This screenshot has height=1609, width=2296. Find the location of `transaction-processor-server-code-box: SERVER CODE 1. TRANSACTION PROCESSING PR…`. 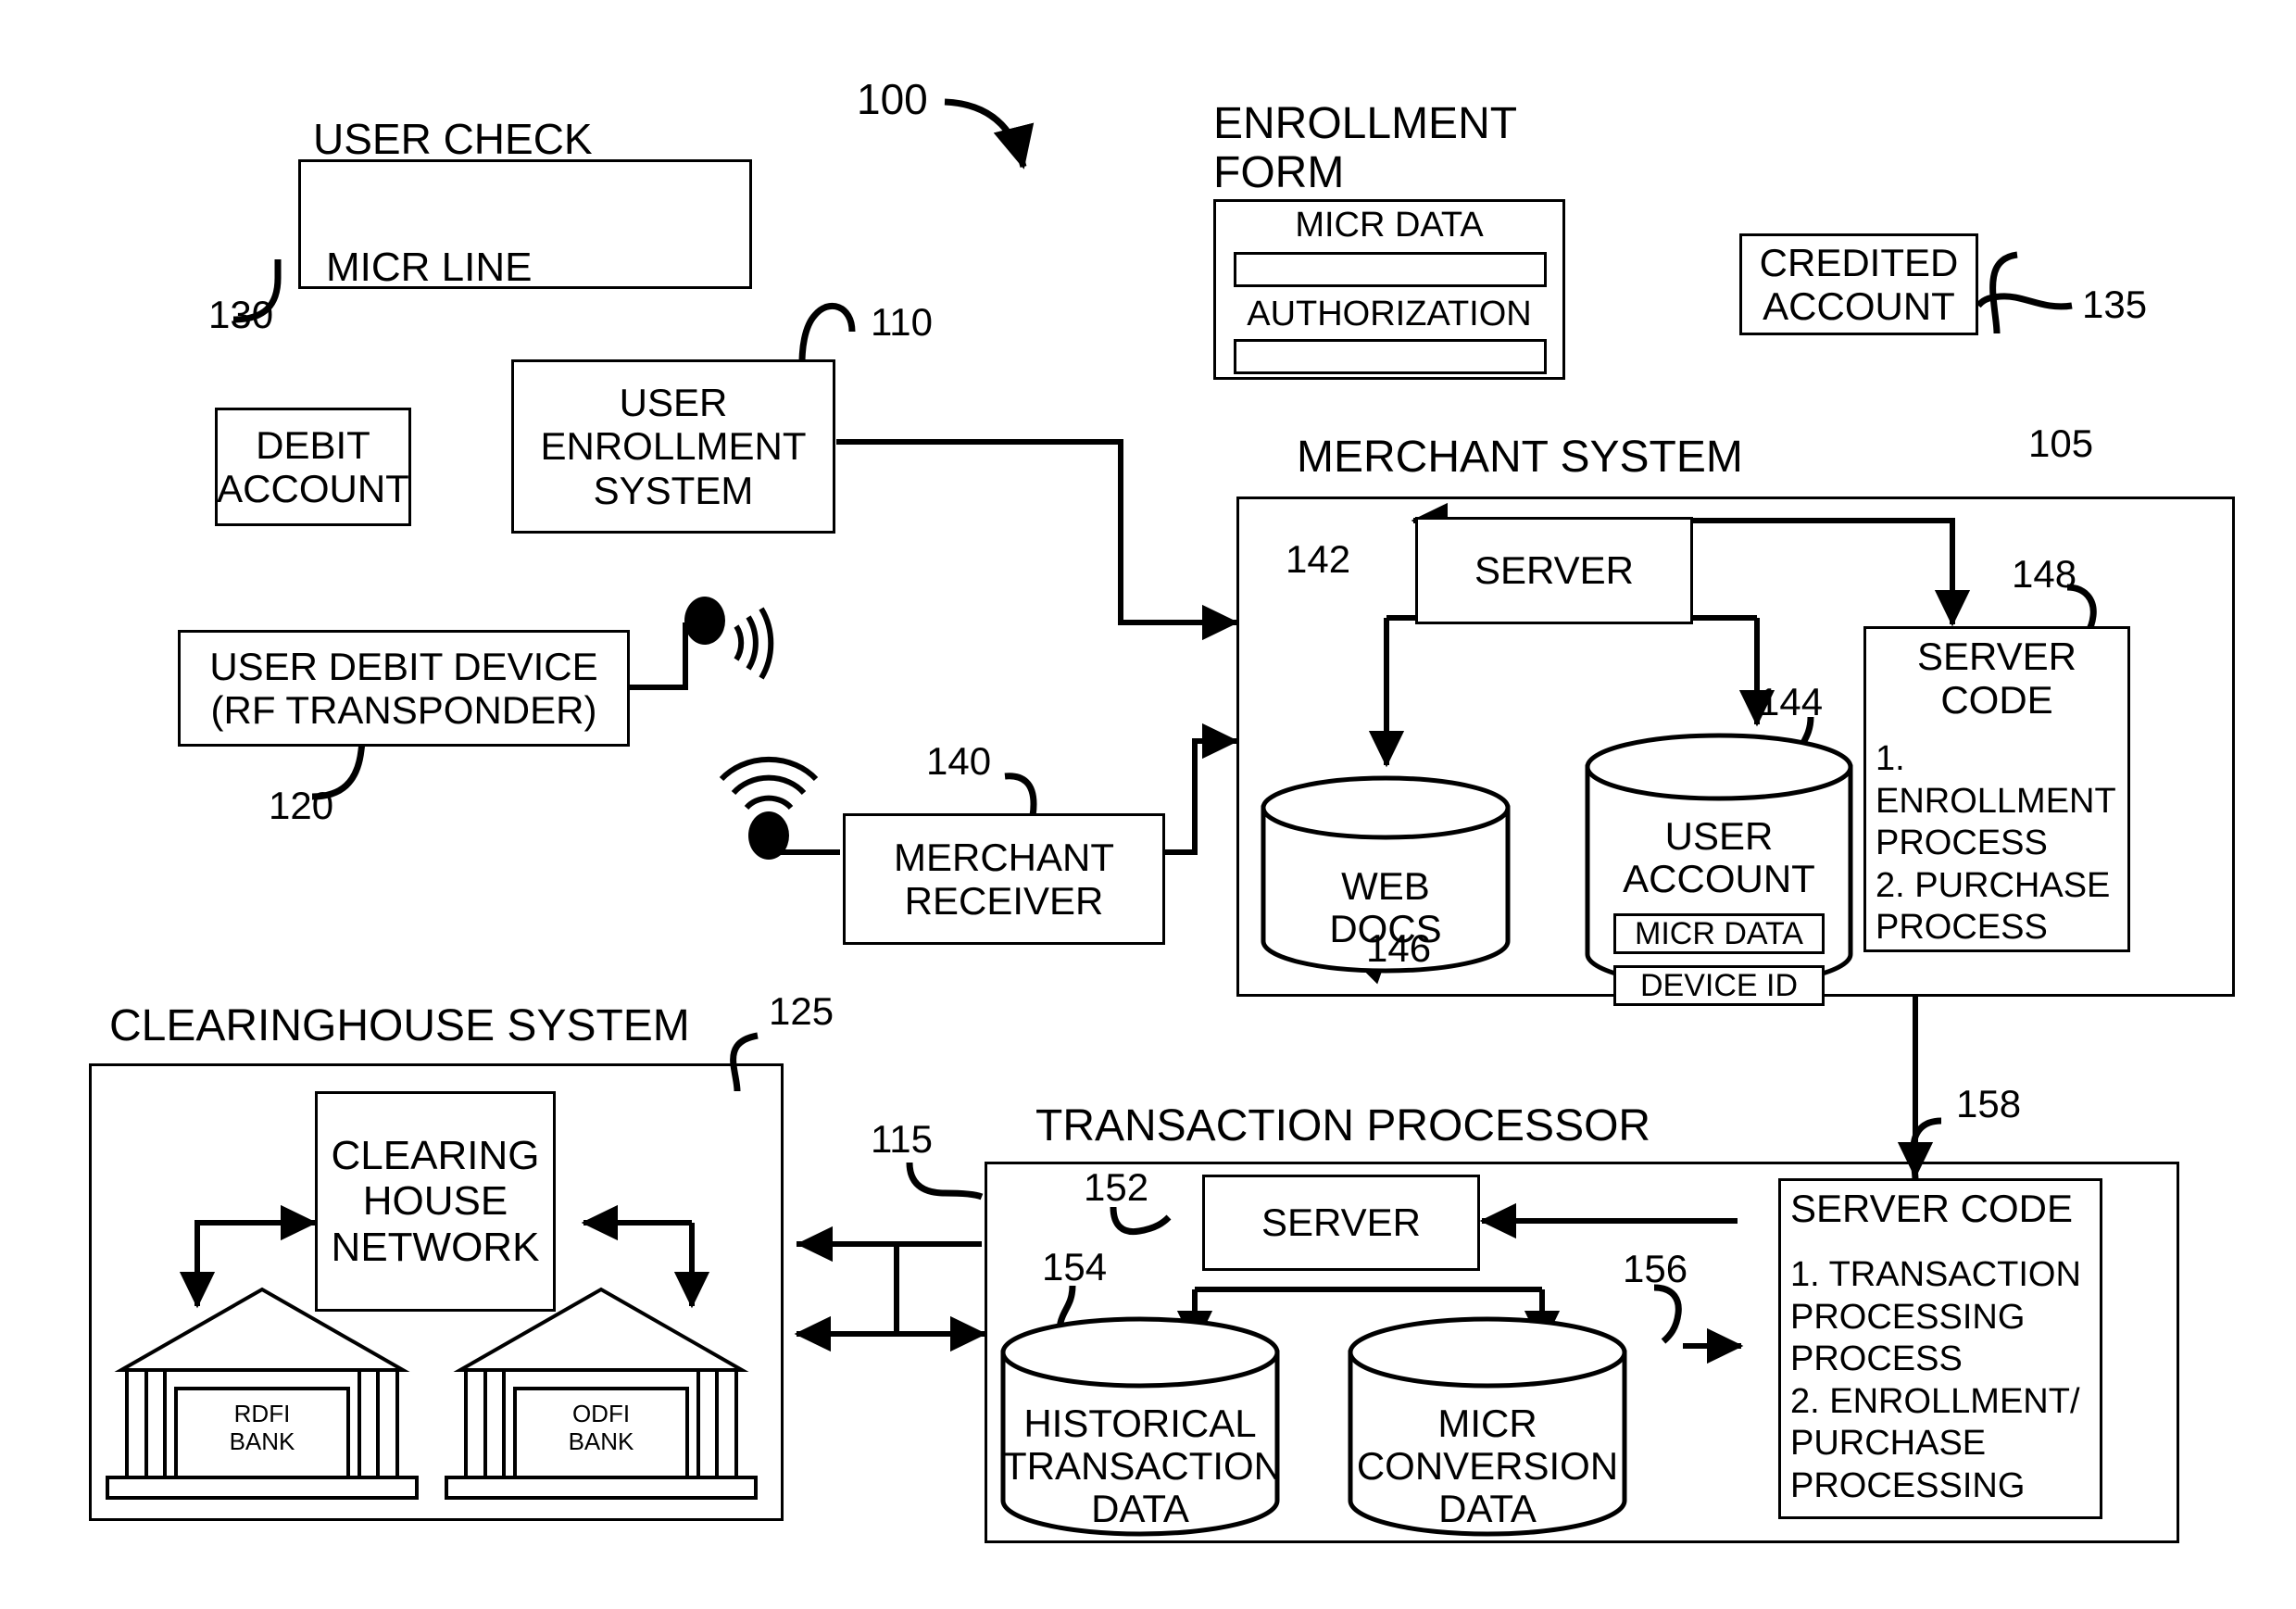

transaction-processor-server-code-box: SERVER CODE 1. TRANSACTION PROCESSING PR… is located at coordinates (1940, 1348).